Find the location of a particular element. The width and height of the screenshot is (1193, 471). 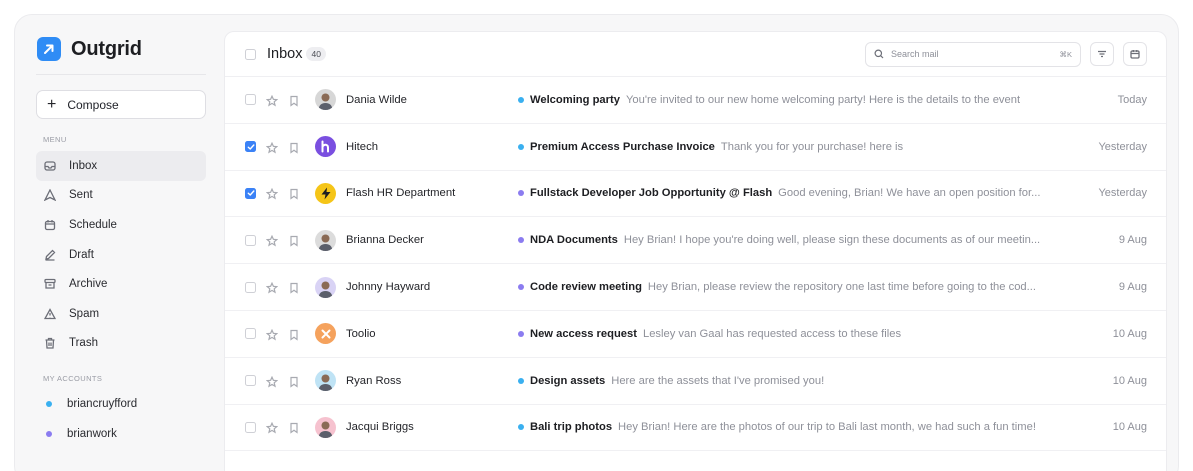

email-subject: New access request is located at coordinates (583, 333).